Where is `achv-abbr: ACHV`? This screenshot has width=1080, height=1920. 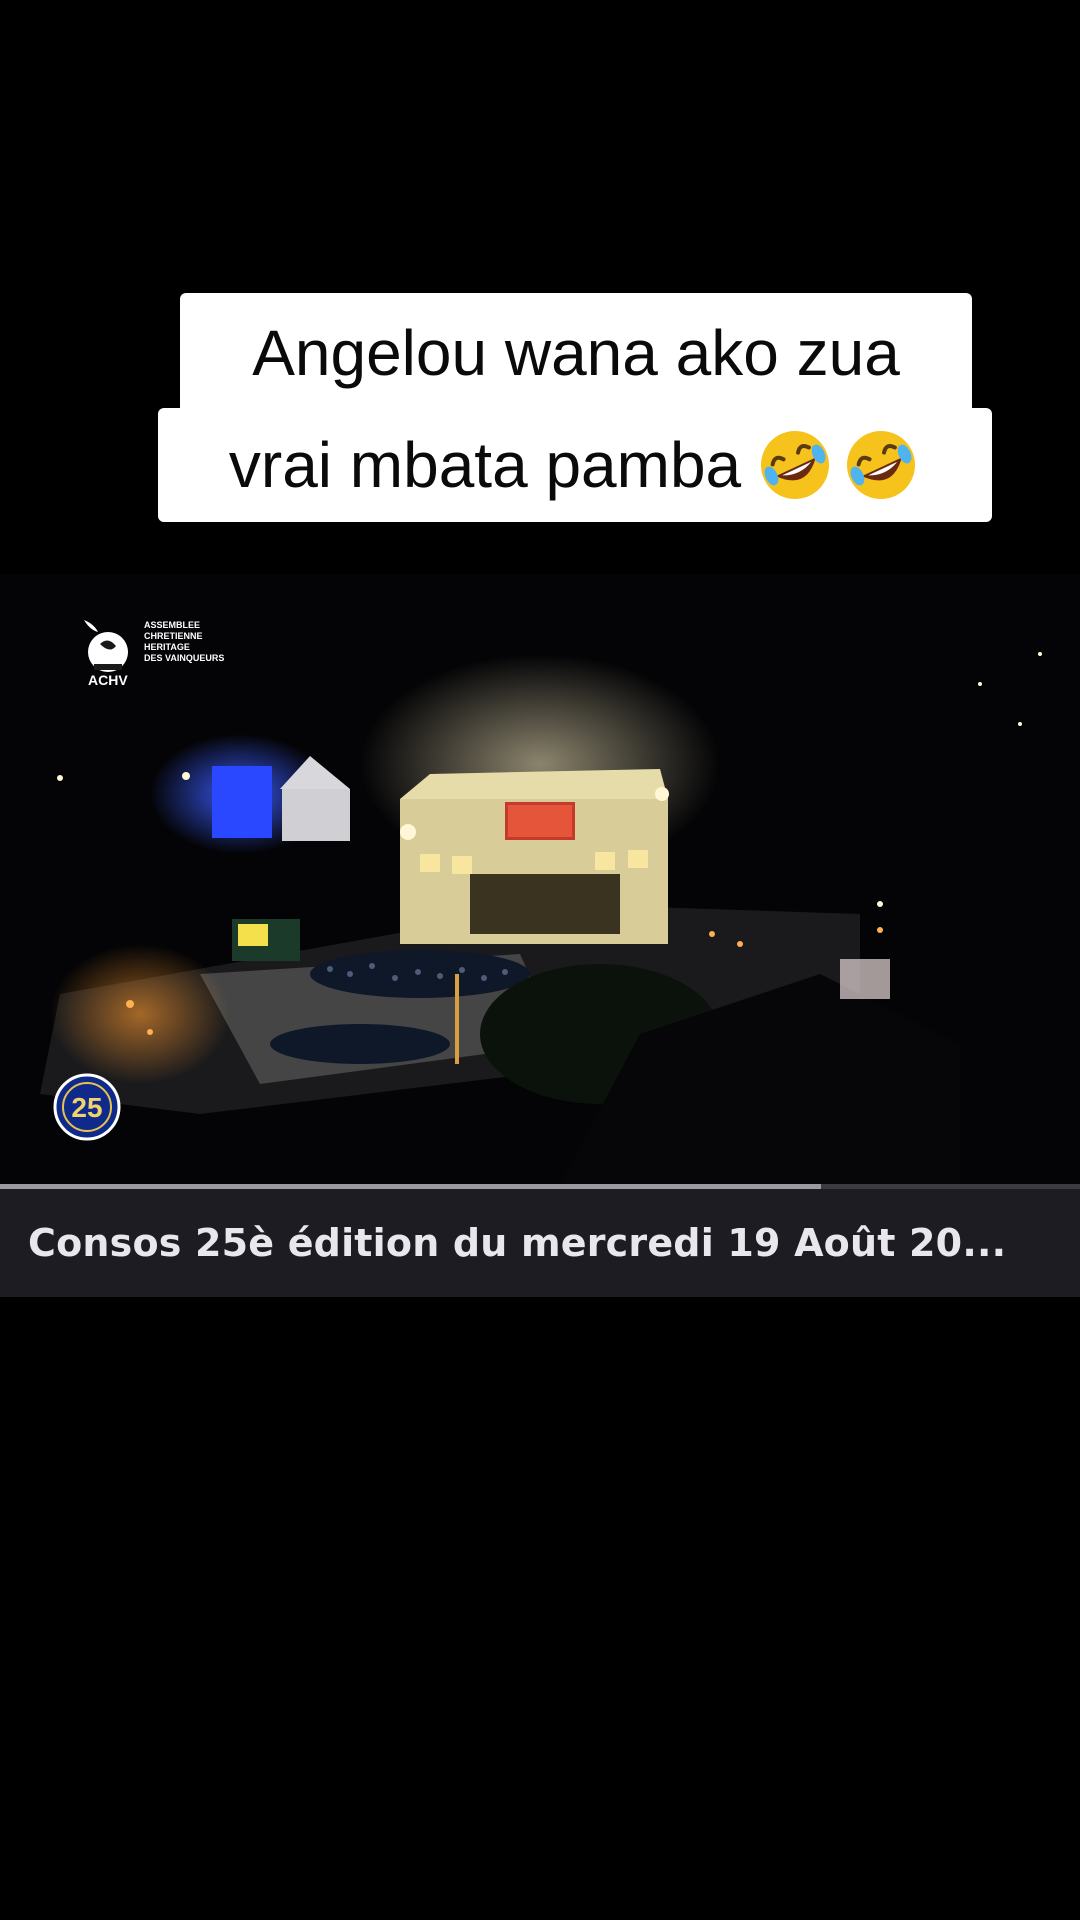 achv-abbr: ACHV is located at coordinates (108, 680).